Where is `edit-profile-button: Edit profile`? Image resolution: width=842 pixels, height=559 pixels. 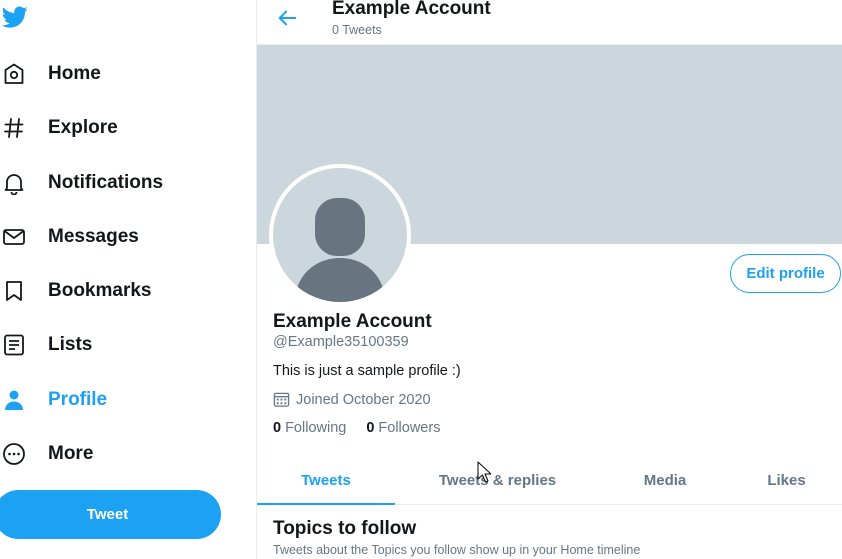
edit-profile-button: Edit profile is located at coordinates (785, 273).